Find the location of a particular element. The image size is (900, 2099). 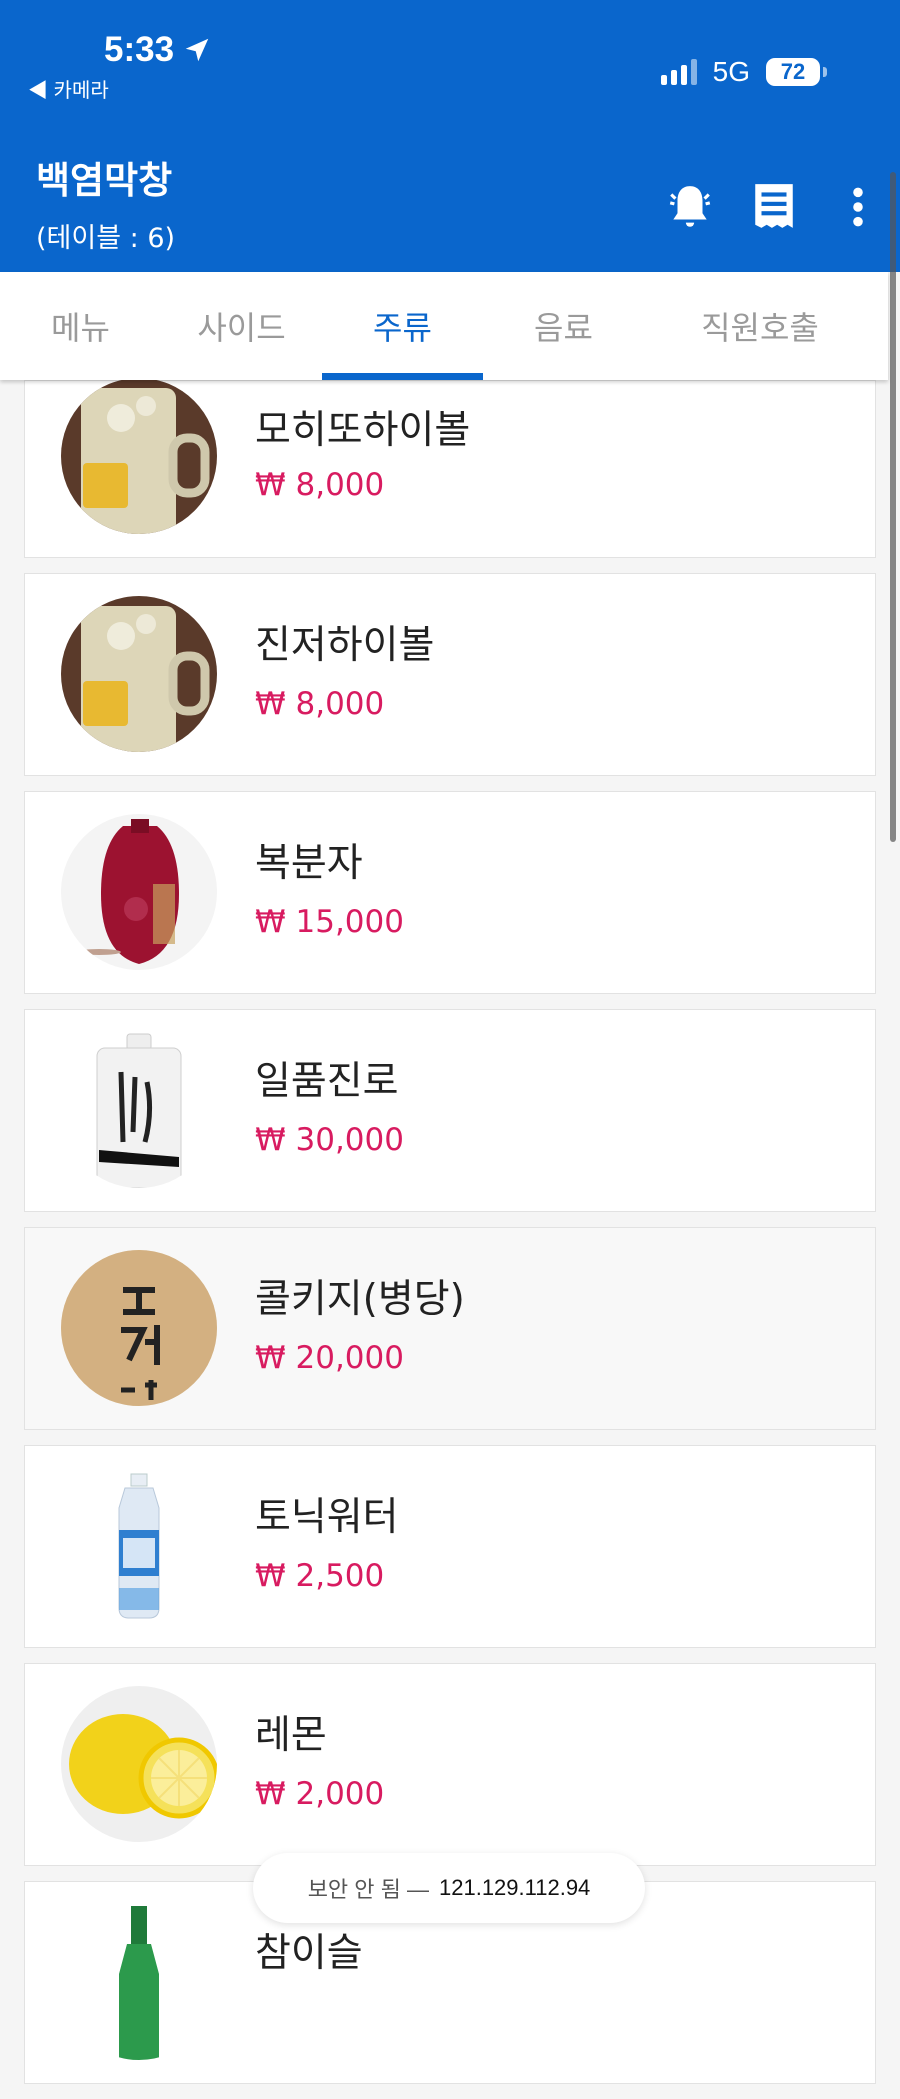

tonic-water-bottle-photo is located at coordinates (139, 1546).